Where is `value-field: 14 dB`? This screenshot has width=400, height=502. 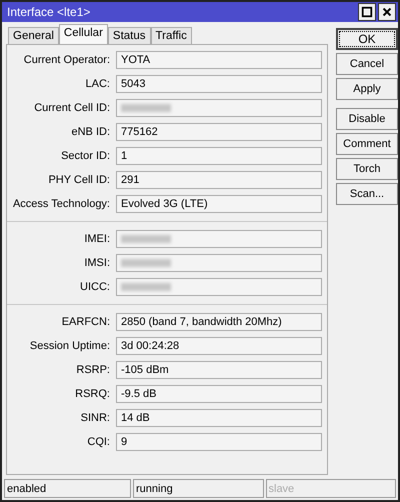
value-field: 14 dB is located at coordinates (219, 418).